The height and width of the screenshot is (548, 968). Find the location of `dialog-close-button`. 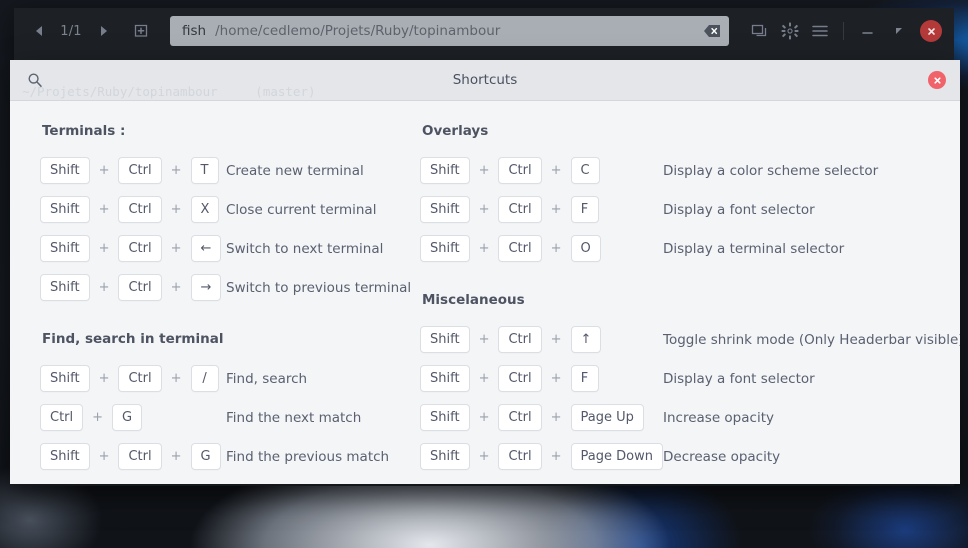

dialog-close-button is located at coordinates (937, 80).